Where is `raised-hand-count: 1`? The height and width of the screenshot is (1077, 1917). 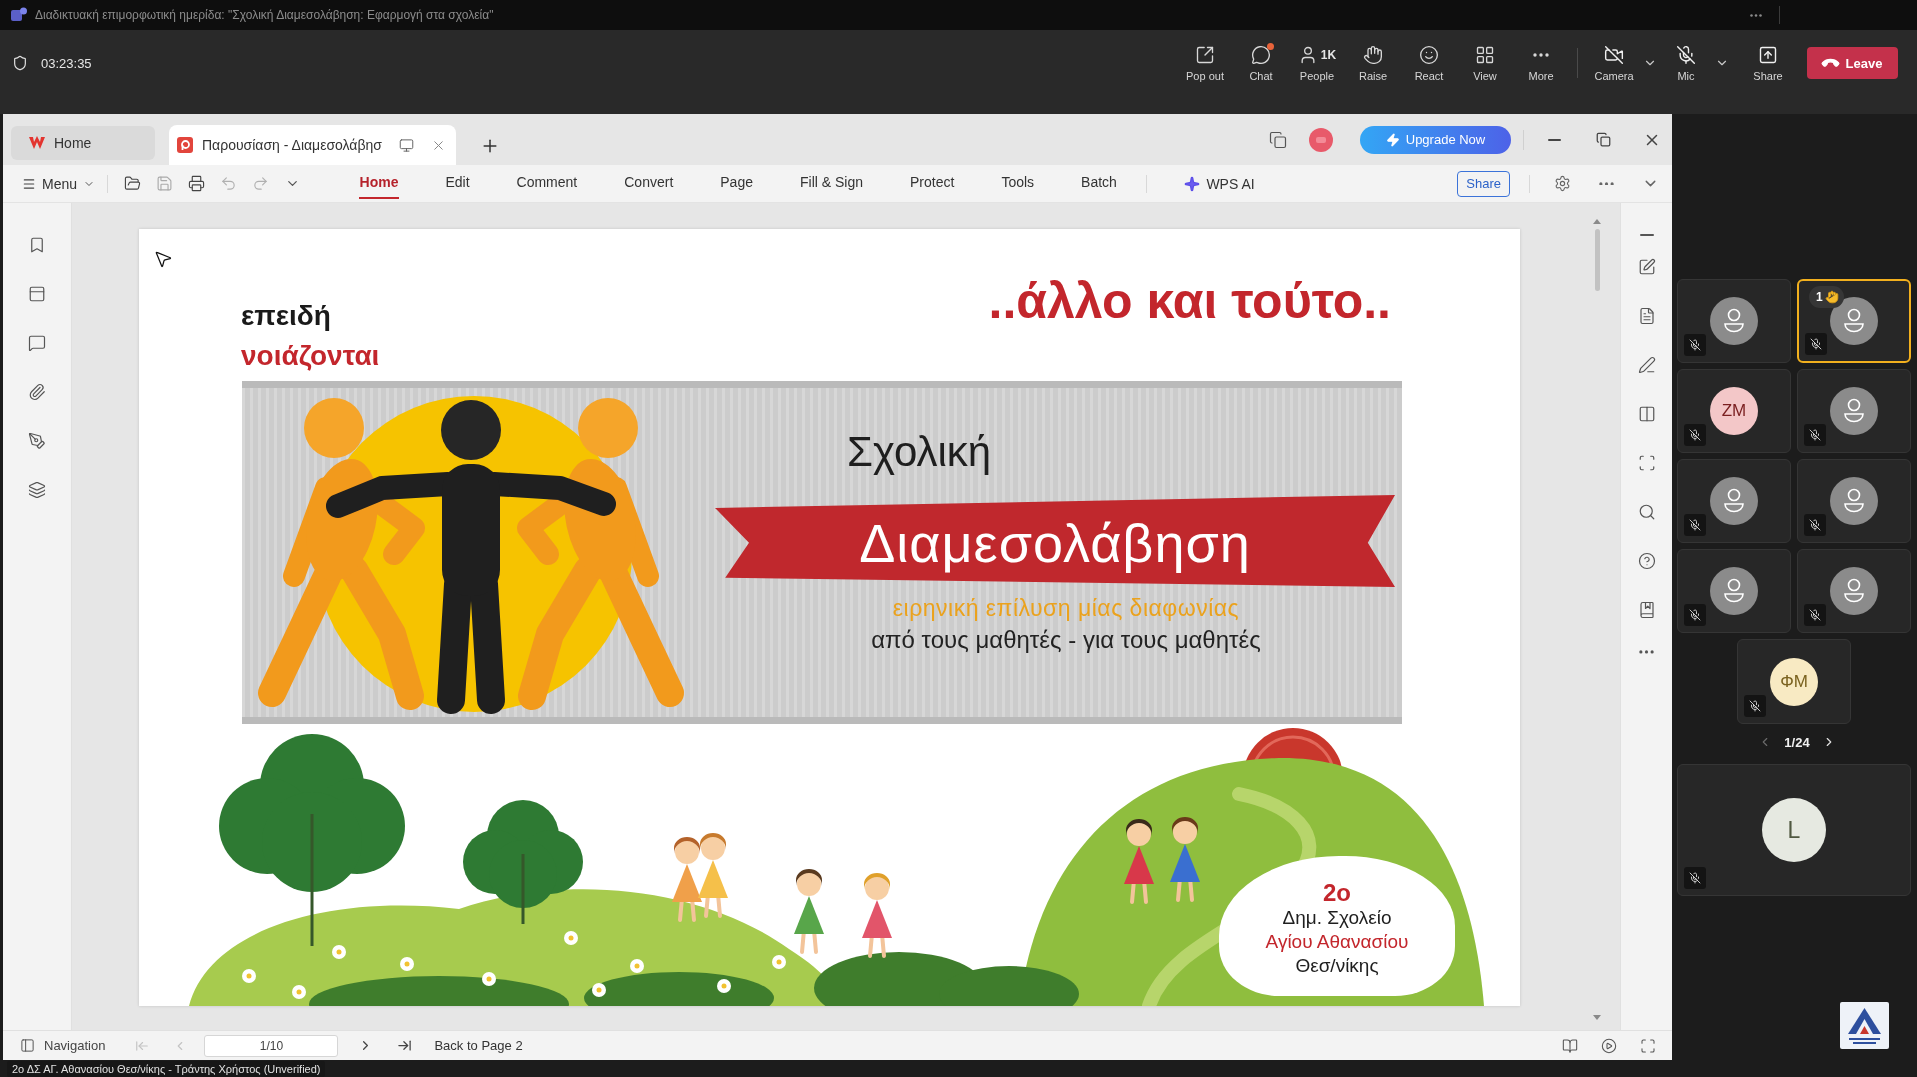
raised-hand-count: 1 is located at coordinates (1819, 297).